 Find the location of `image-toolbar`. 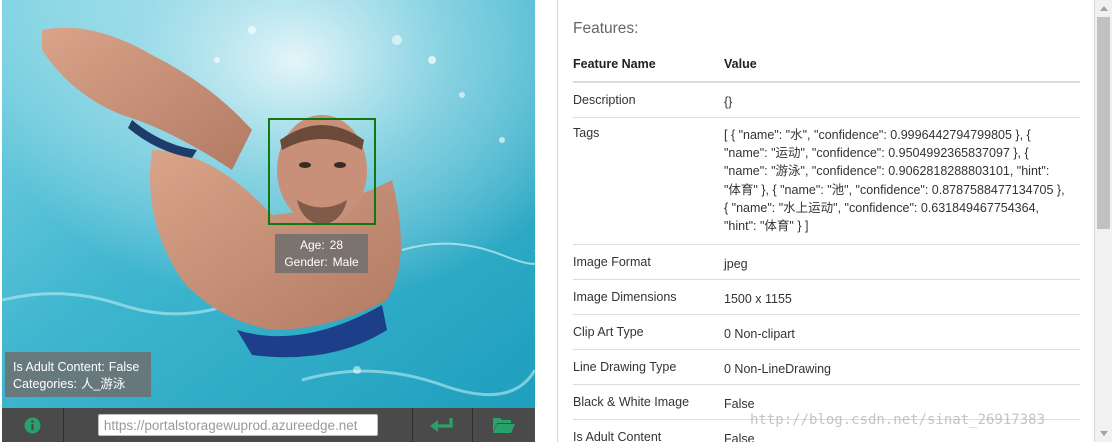

image-toolbar is located at coordinates (268, 425).